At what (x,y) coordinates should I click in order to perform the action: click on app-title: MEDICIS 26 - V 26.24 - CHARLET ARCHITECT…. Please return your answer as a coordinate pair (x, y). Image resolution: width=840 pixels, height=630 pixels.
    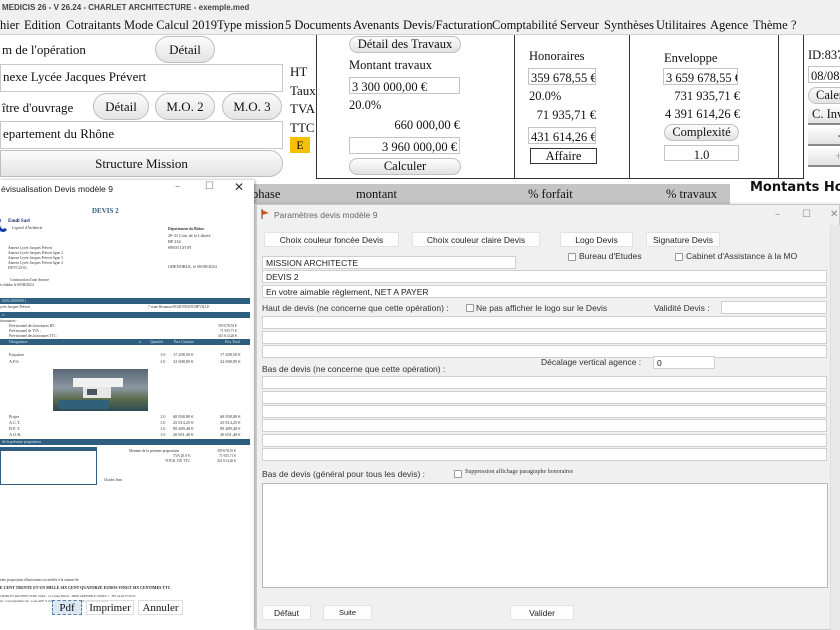
    Looking at the image, I should click on (126, 7).